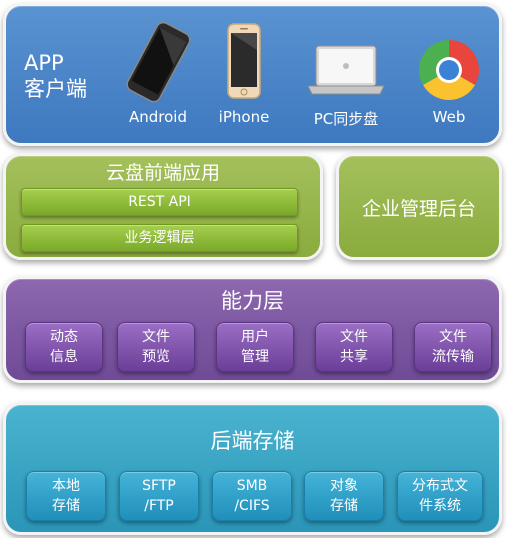  I want to click on storage-tile-distributed-fs: 分布式文 件系统, so click(440, 496).